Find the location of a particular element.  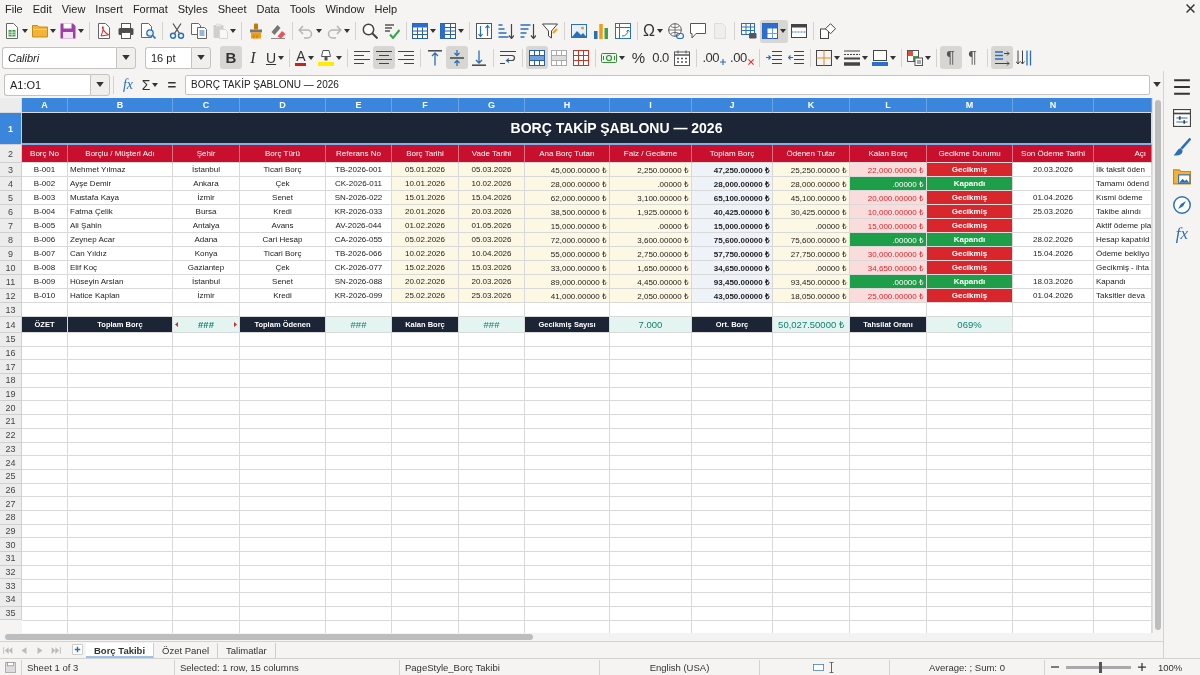

column-header: E is located at coordinates (359, 105).